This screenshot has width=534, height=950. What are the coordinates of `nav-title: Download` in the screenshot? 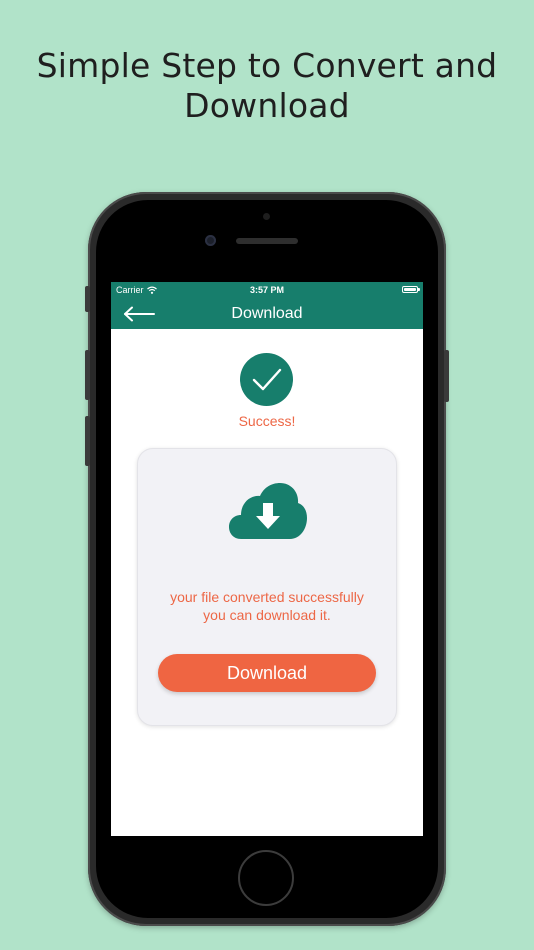 It's located at (267, 313).